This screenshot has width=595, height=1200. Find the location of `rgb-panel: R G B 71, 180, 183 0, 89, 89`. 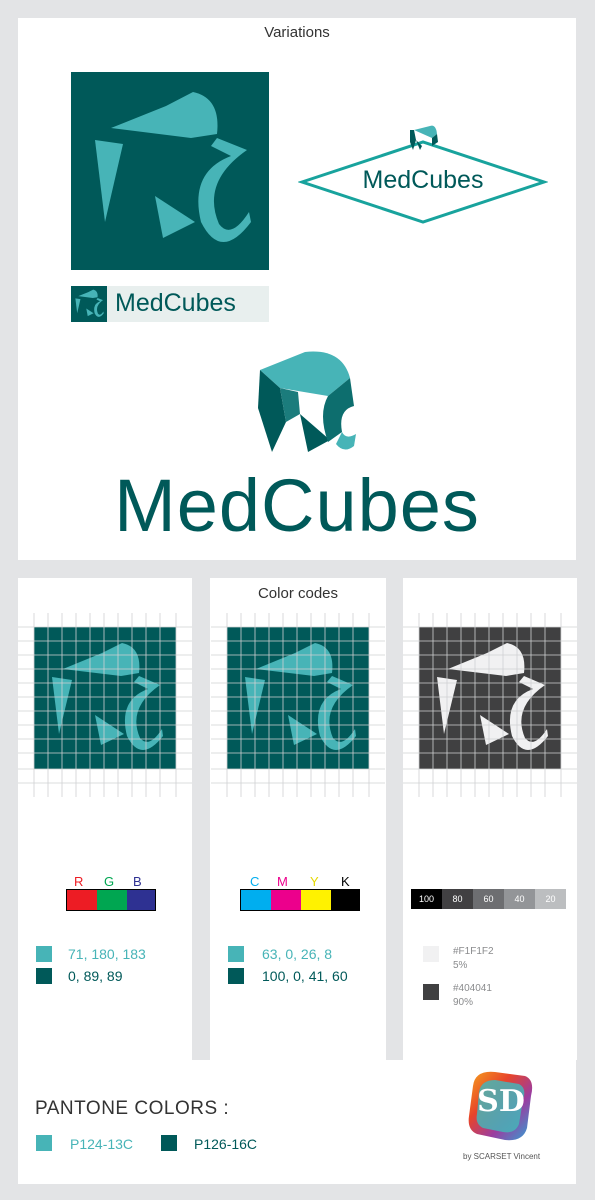

rgb-panel: R G B 71, 180, 183 0, 89, 89 is located at coordinates (105, 819).